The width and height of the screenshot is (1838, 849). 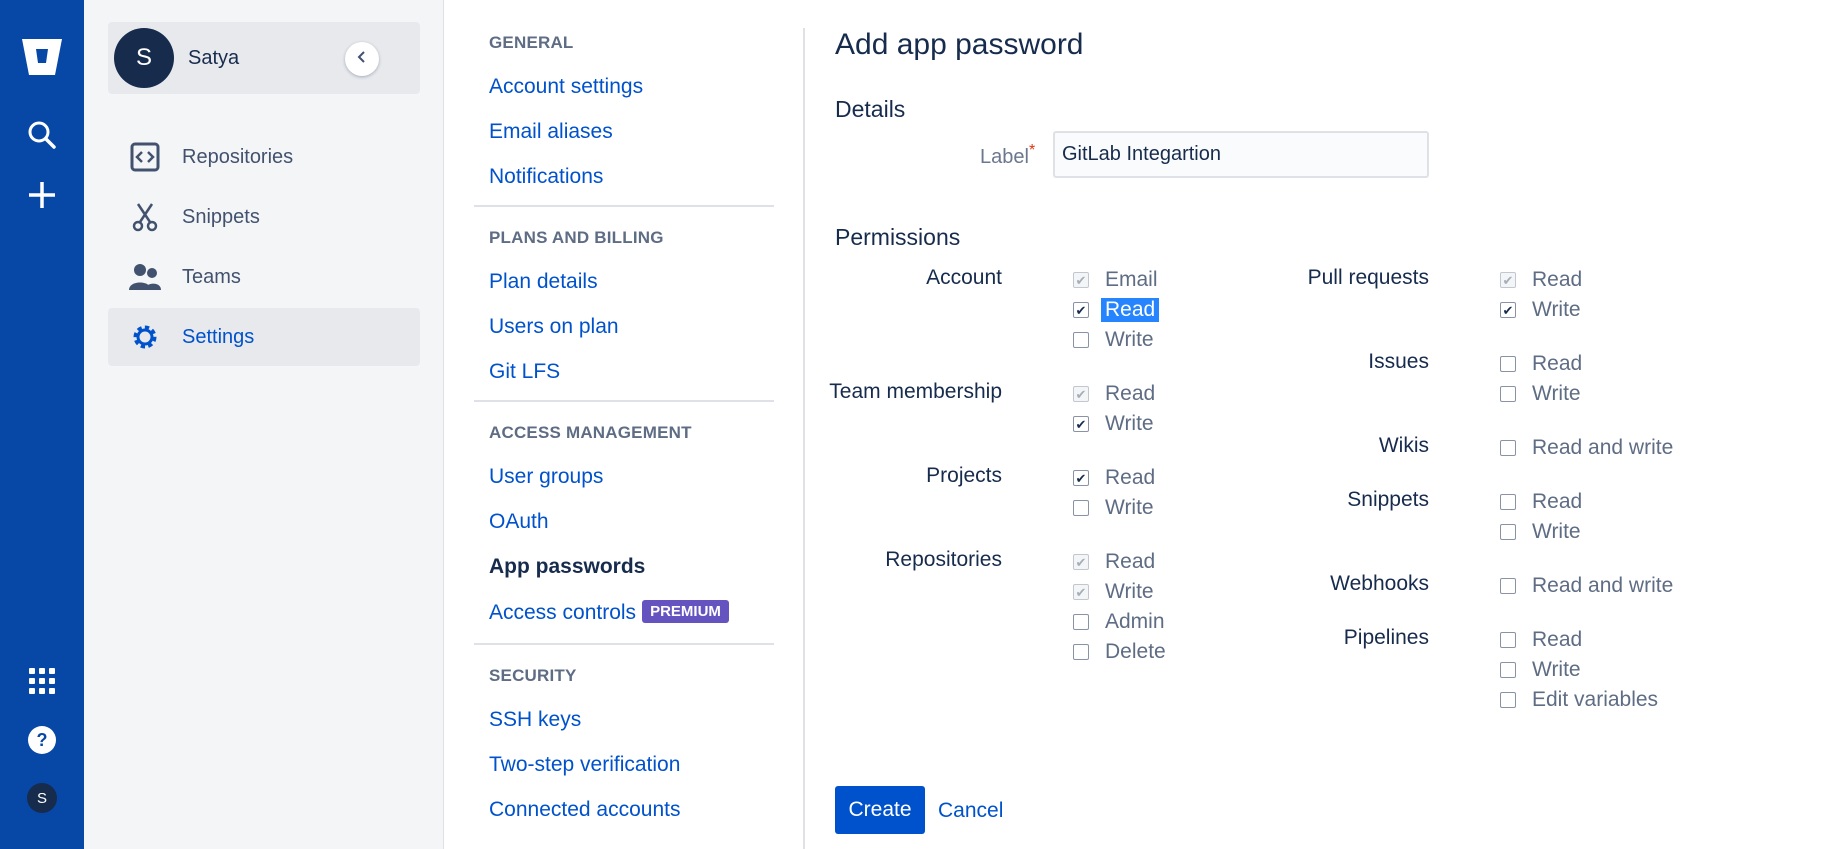 I want to click on avatar-initial: S, so click(x=42, y=798).